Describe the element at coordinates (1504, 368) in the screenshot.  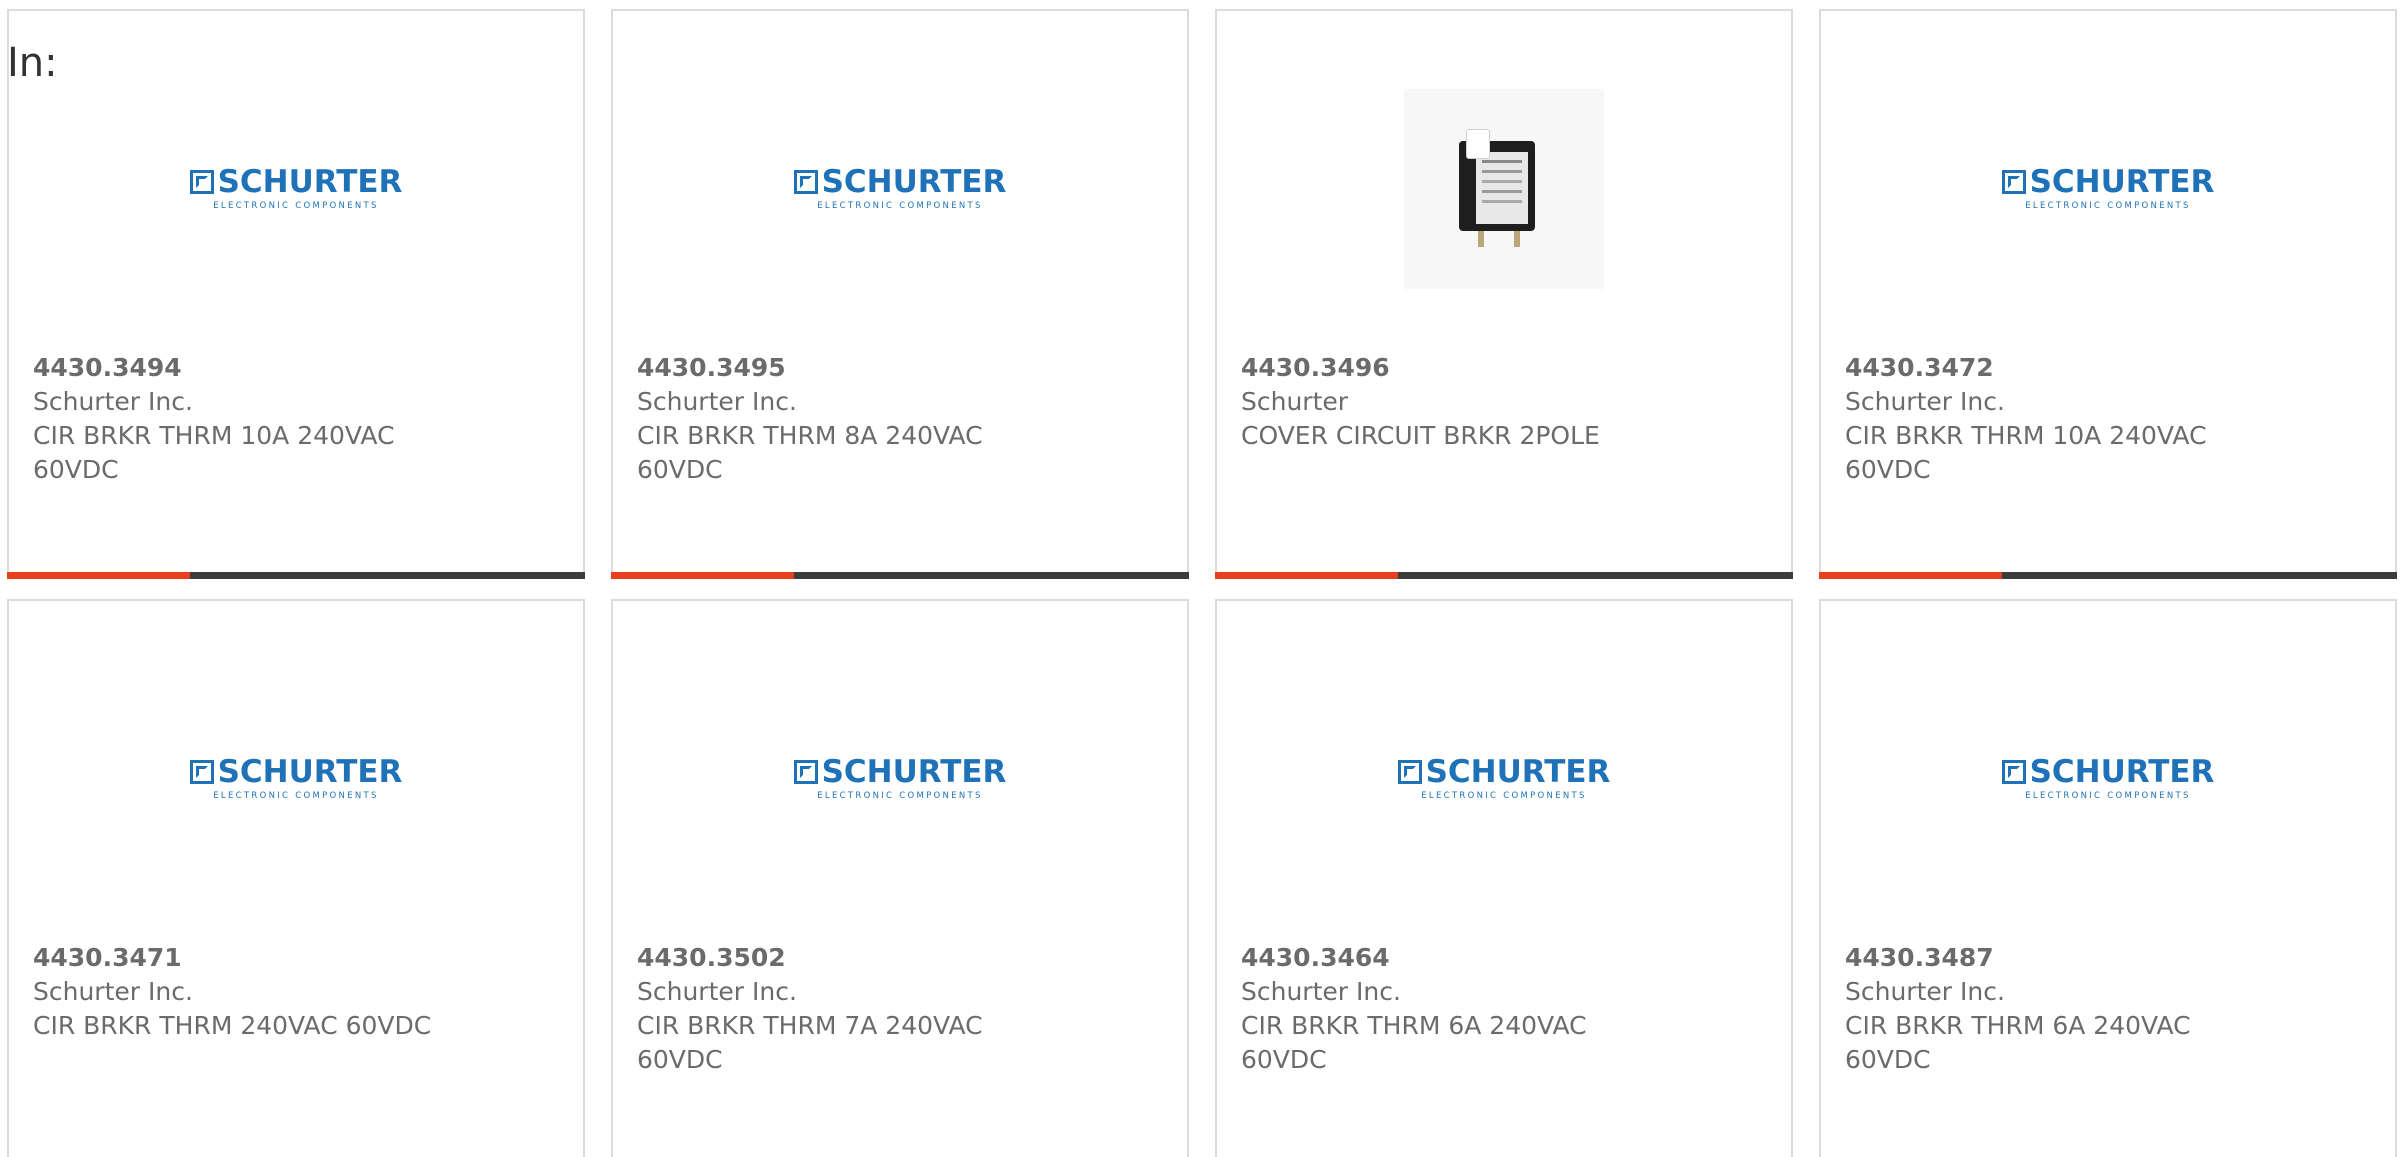
I see `part-number: 4430.3496` at that location.